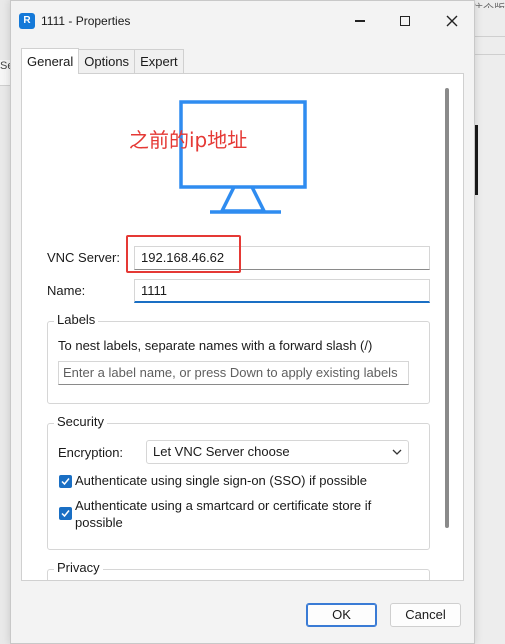  I want to click on monitor-icon, so click(243, 157).